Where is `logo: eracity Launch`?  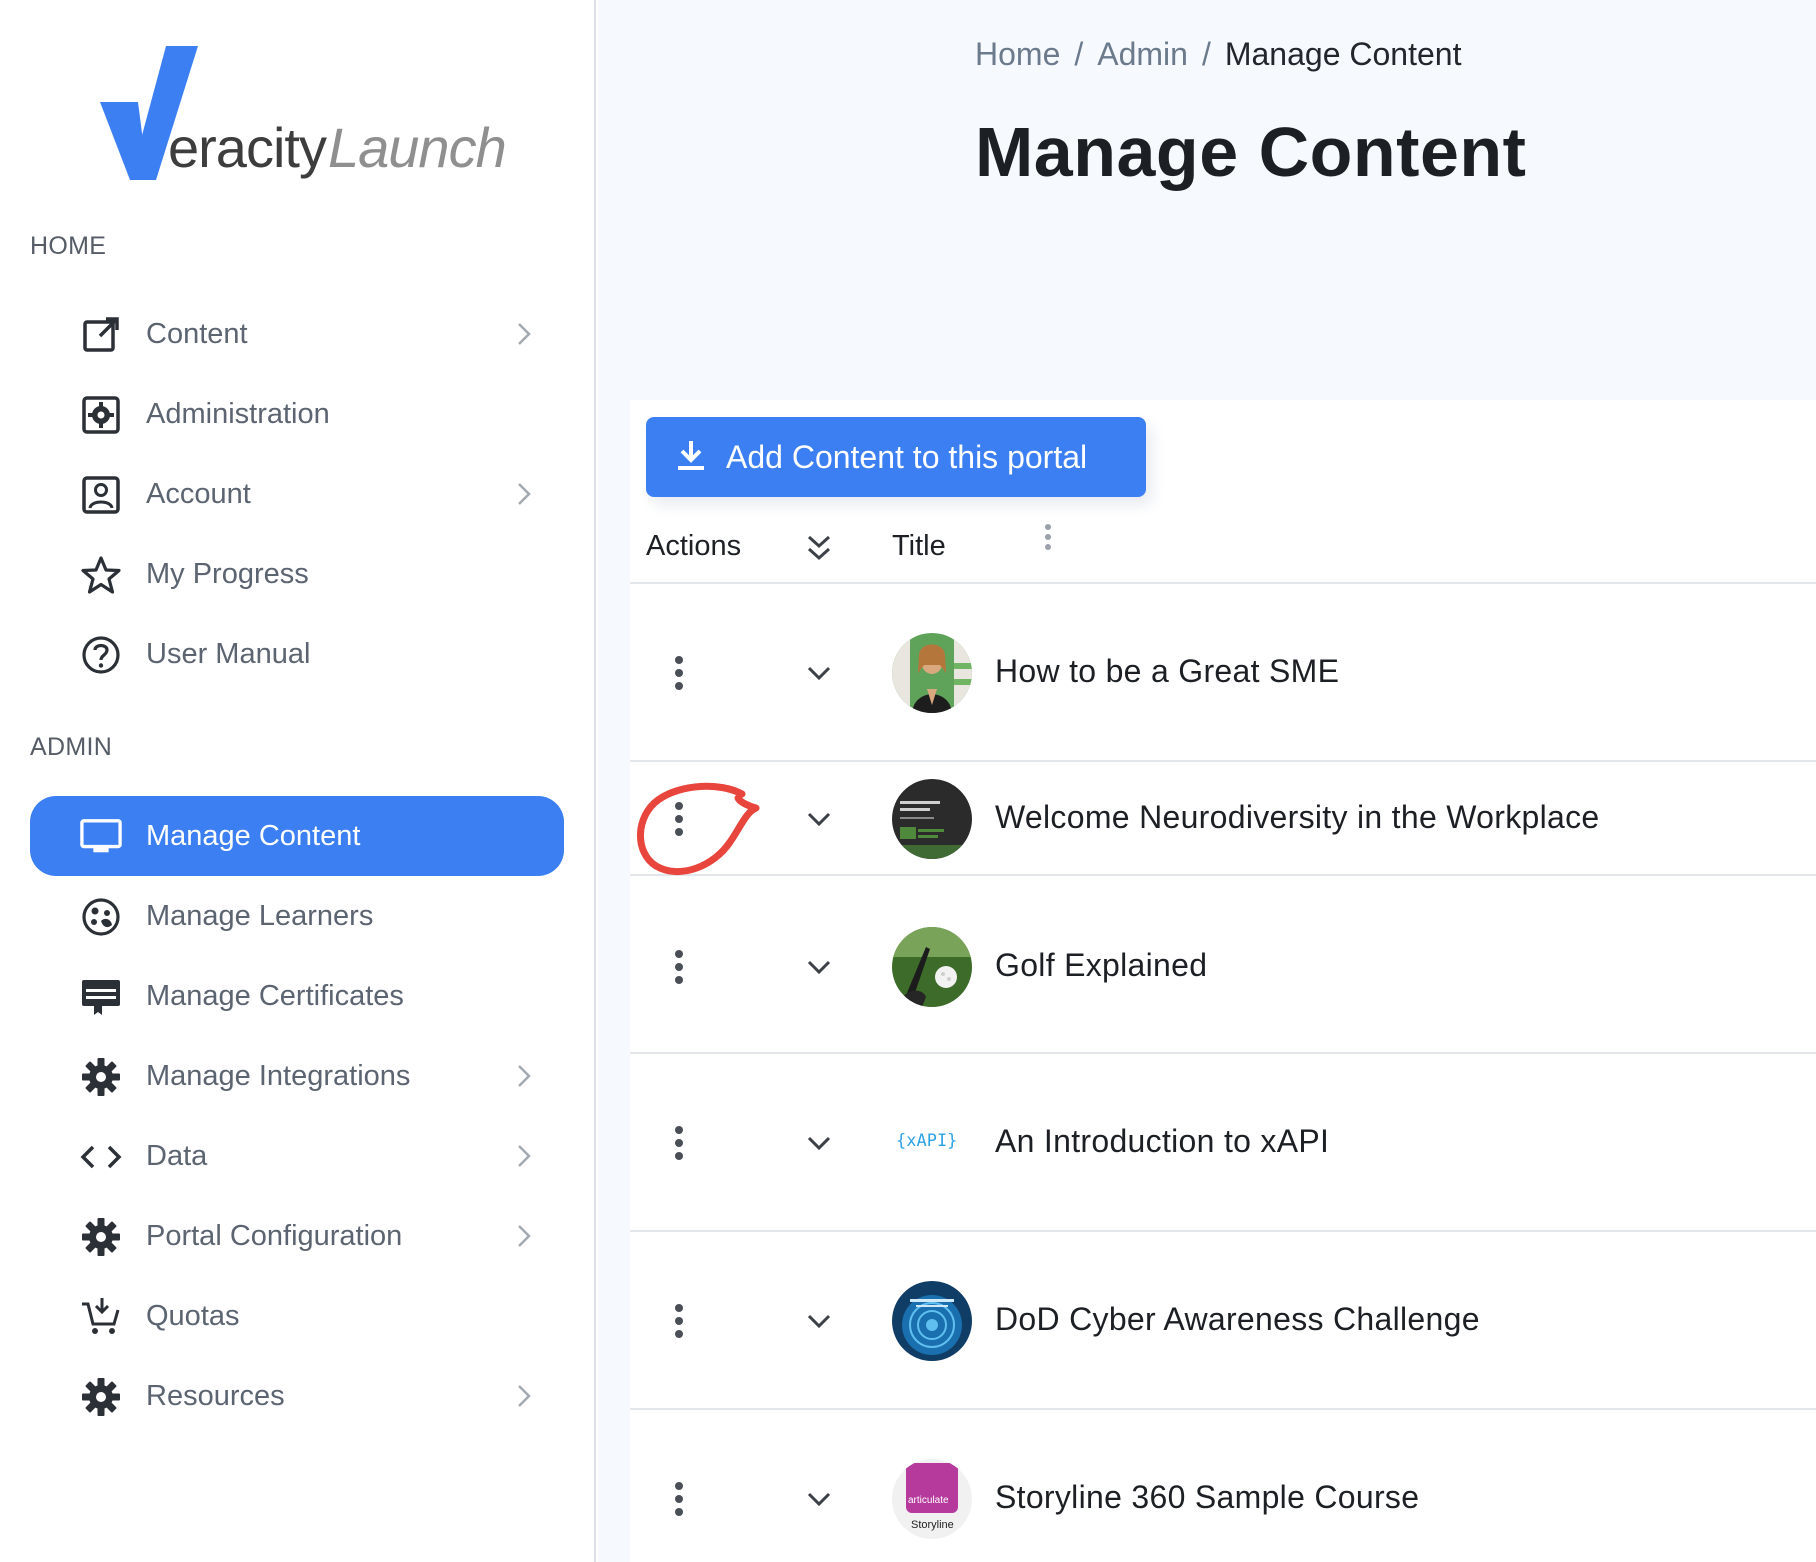
logo: eracity Launch is located at coordinates (310, 115).